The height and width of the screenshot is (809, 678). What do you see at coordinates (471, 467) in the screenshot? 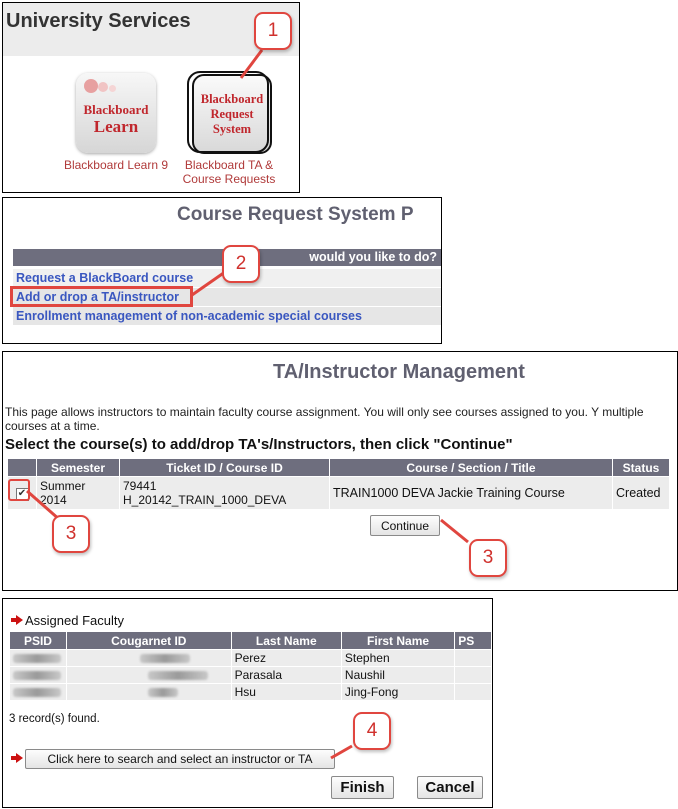
I see `col-header-course: Course / Section / Title` at bounding box center [471, 467].